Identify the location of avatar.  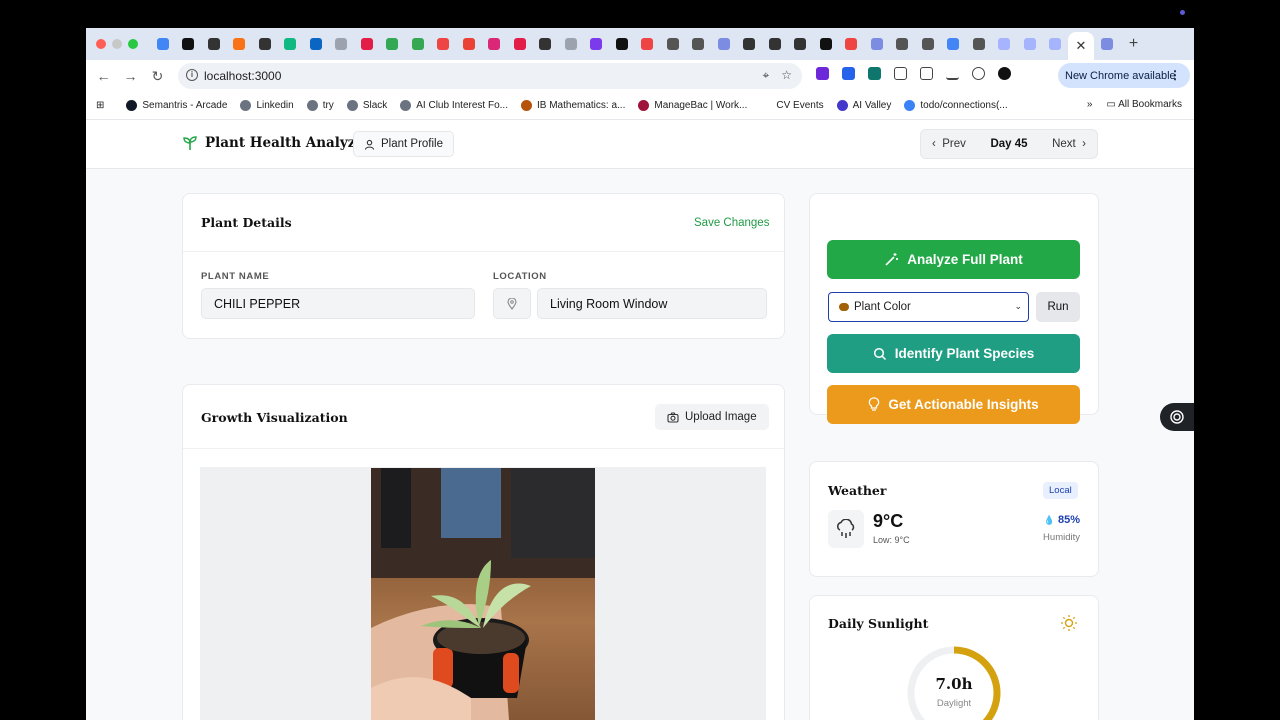
(1004, 73).